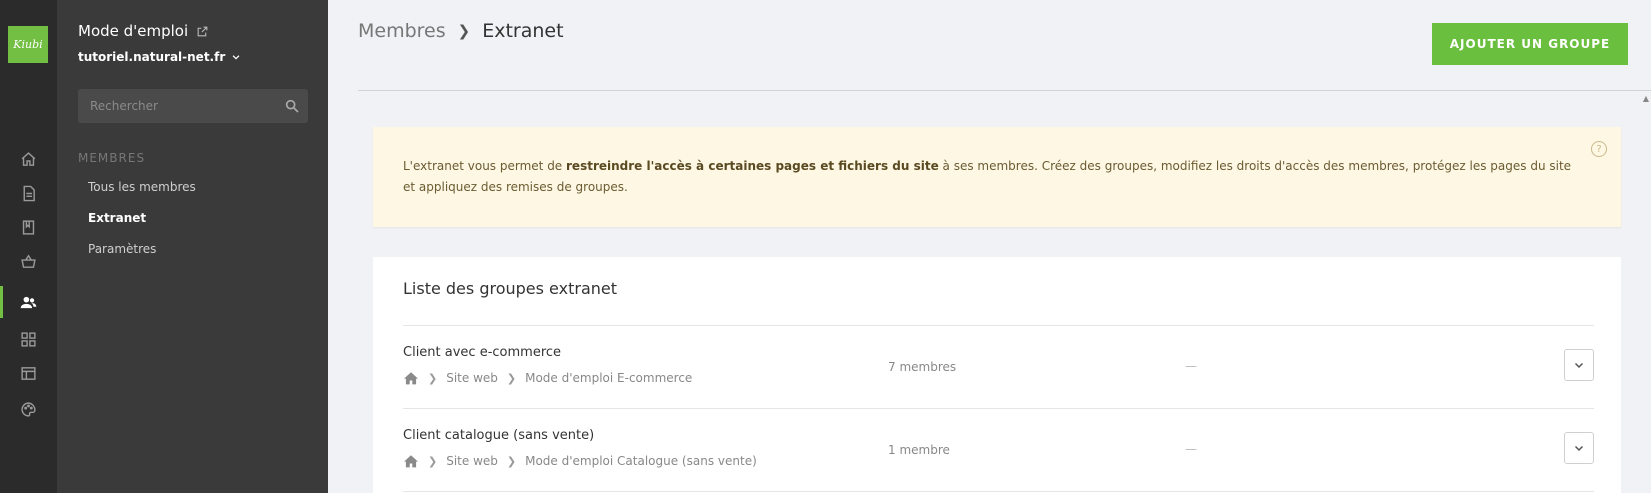  What do you see at coordinates (28, 227) in the screenshot?
I see `book-icon` at bounding box center [28, 227].